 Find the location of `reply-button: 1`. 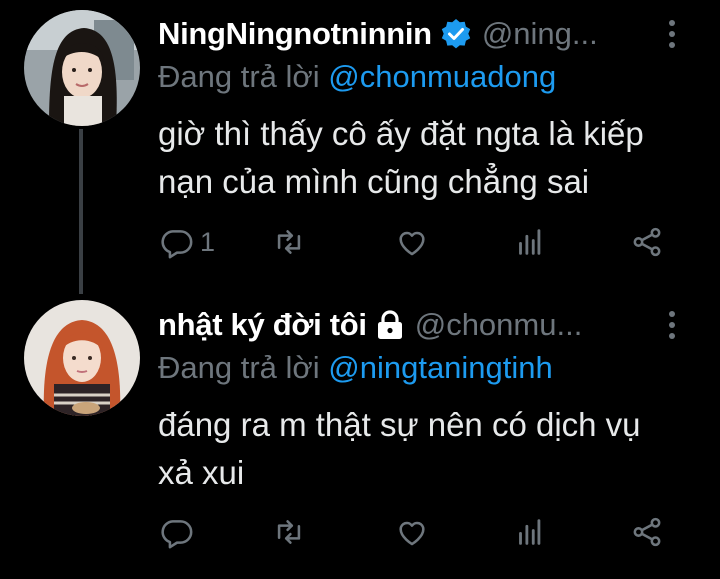

reply-button: 1 is located at coordinates (187, 242).